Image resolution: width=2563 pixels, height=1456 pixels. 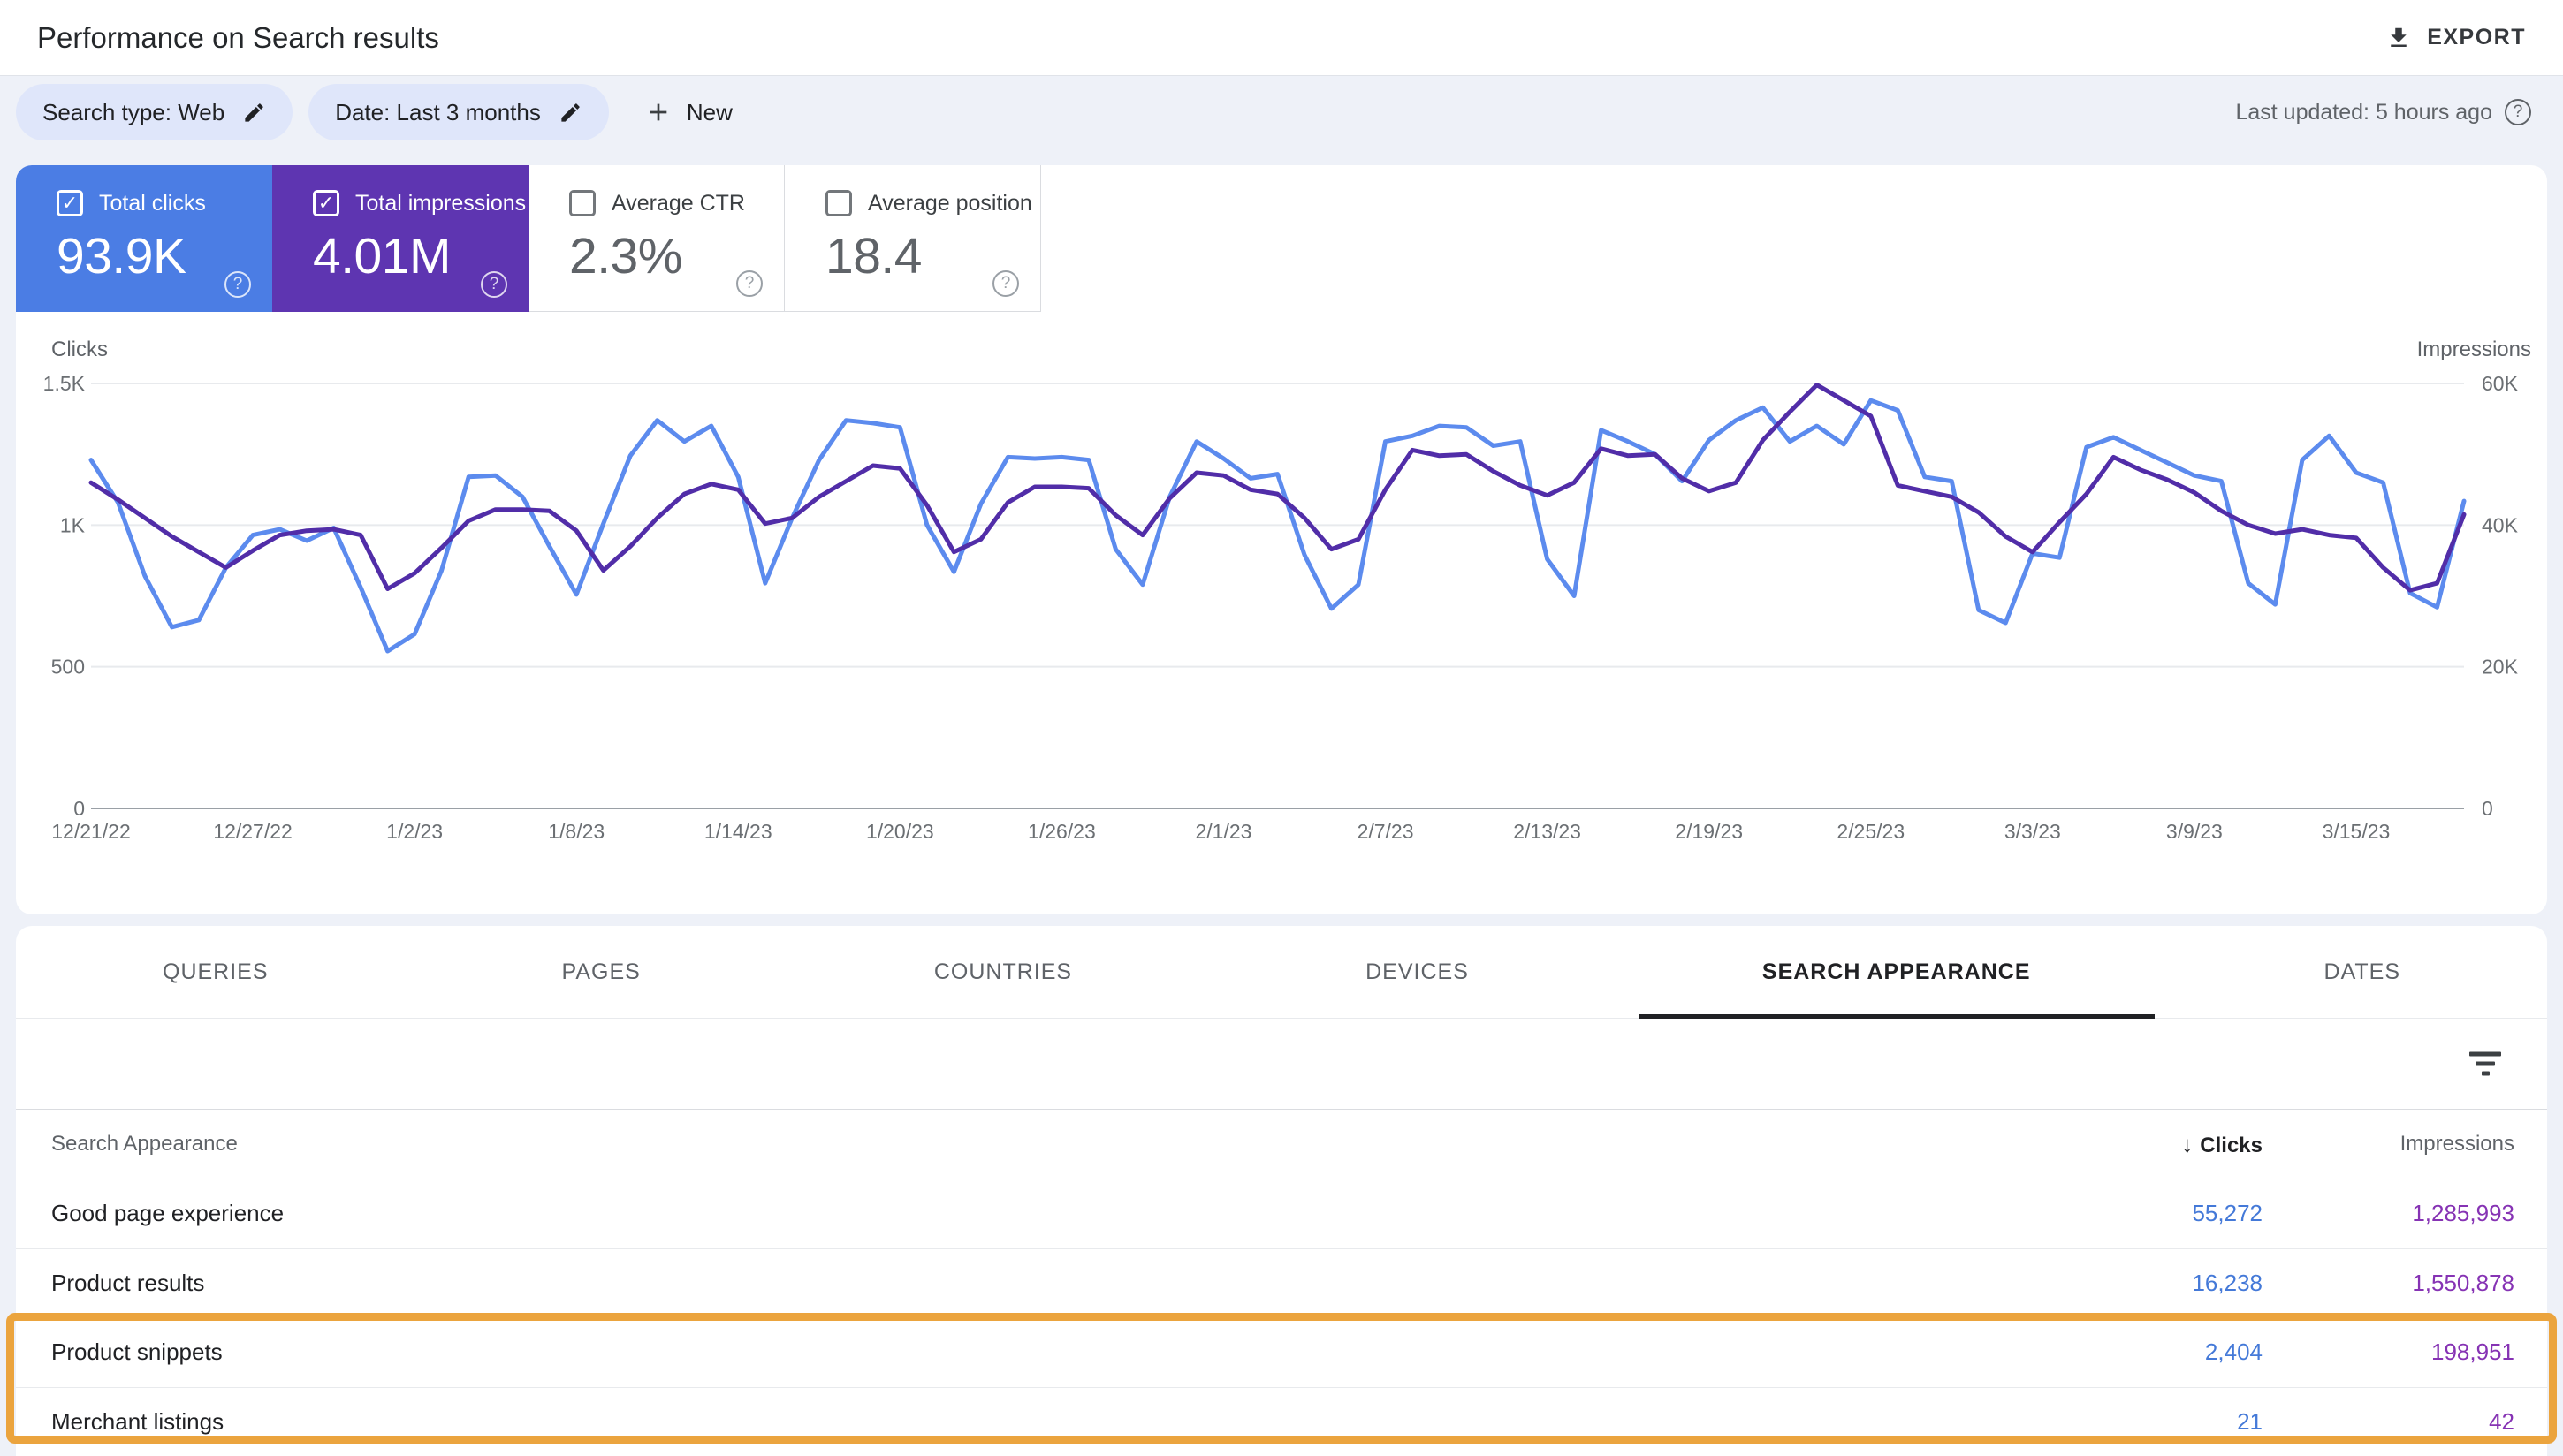 What do you see at coordinates (415, 831) in the screenshot?
I see `x-axis-tick: 1/2/23` at bounding box center [415, 831].